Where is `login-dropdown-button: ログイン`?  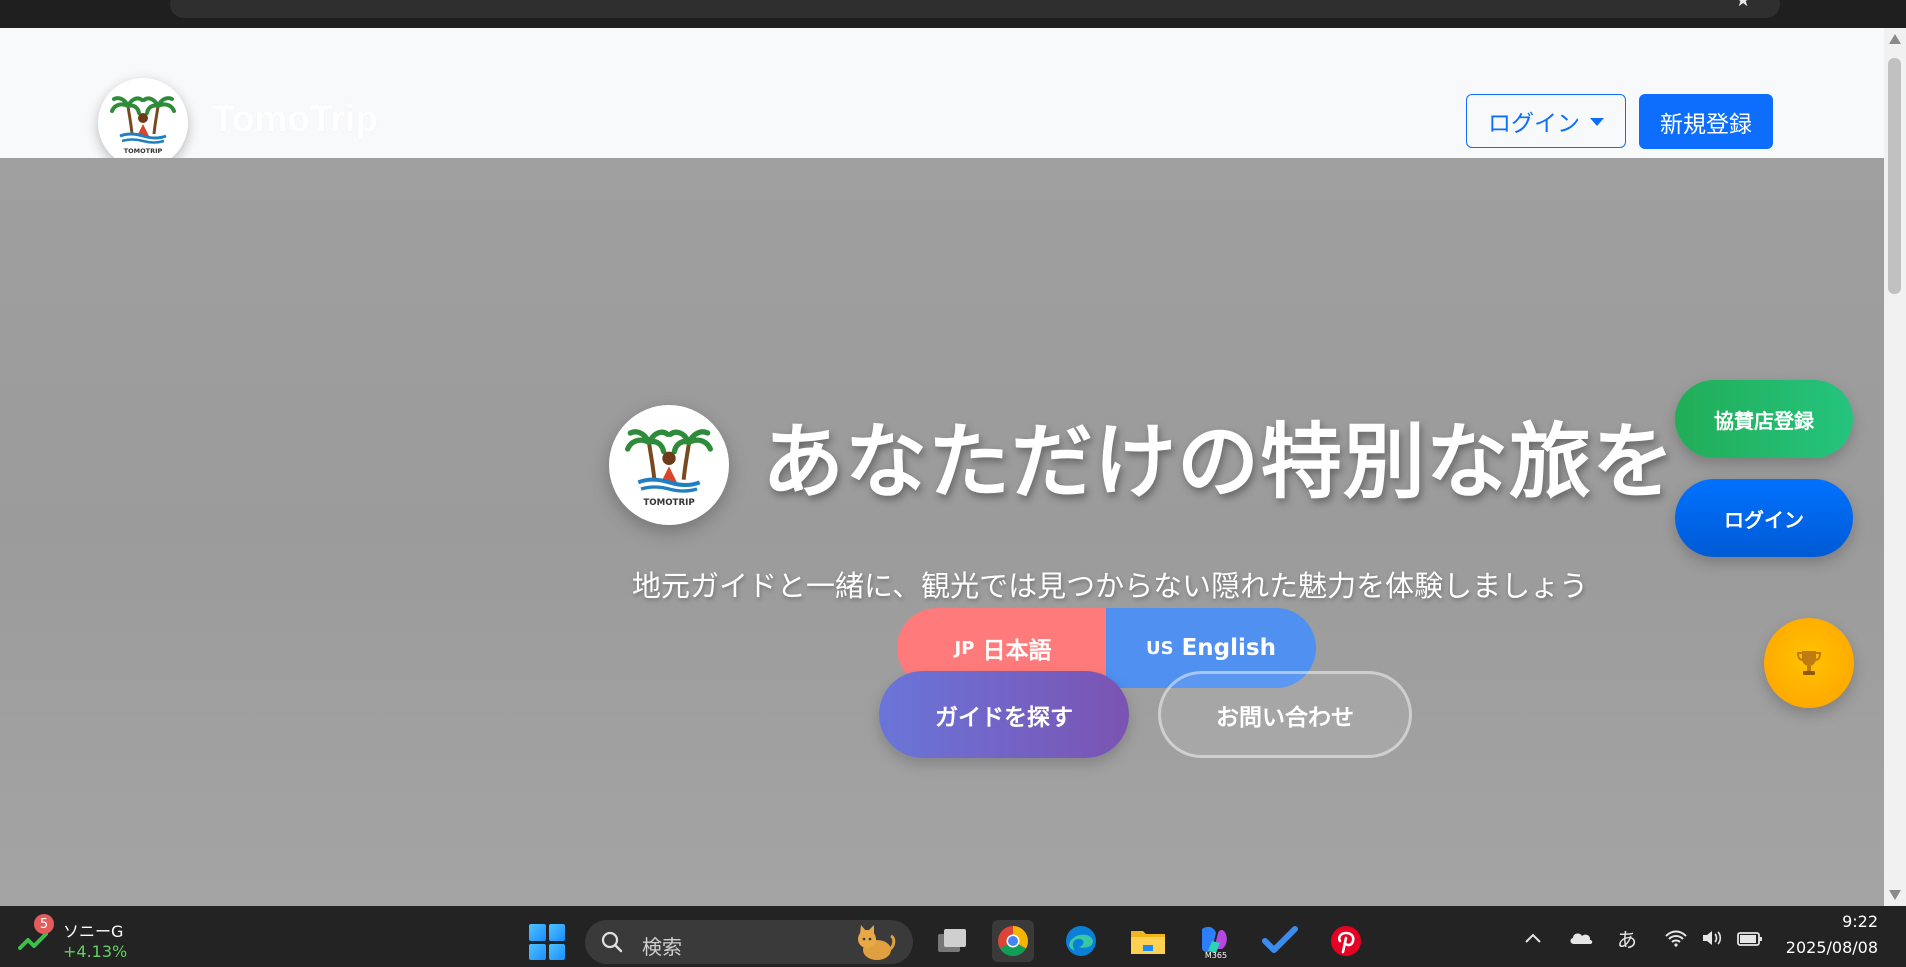 login-dropdown-button: ログイン is located at coordinates (1546, 121).